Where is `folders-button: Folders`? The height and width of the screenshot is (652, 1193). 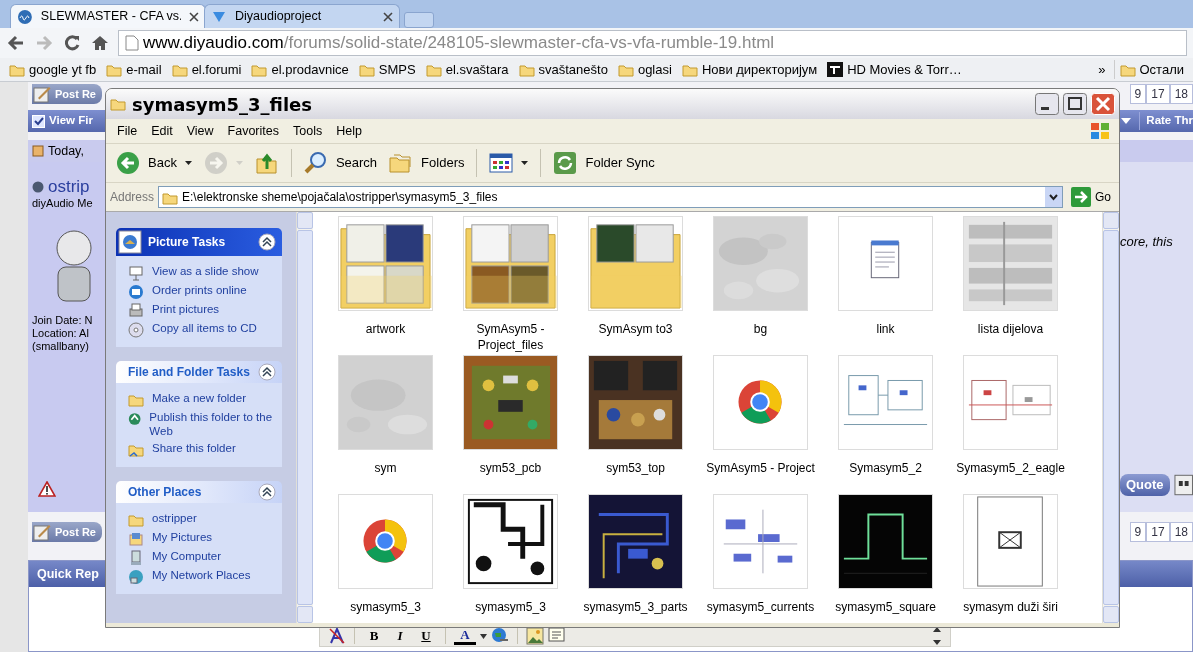
folders-button: Folders is located at coordinates (427, 163).